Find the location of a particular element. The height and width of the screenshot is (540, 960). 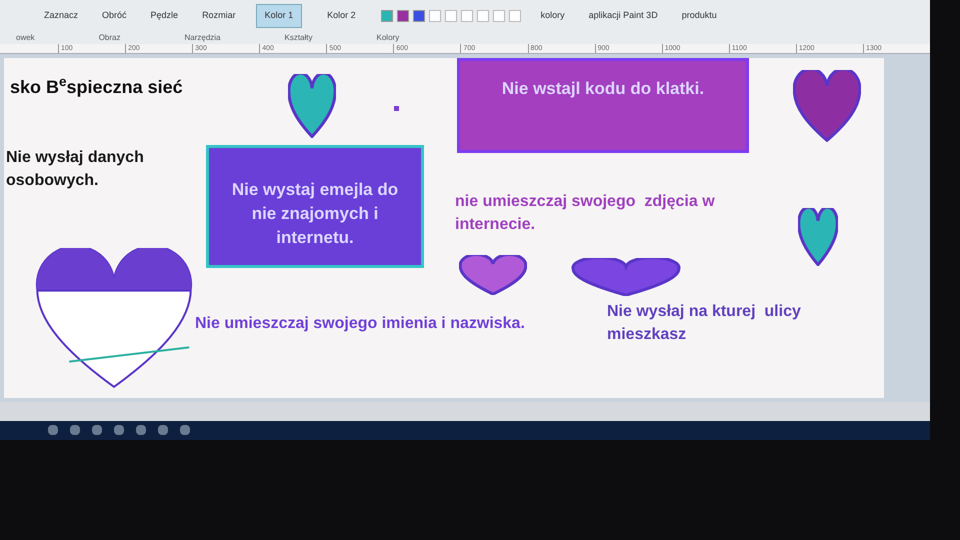

canvas-text: Nie umieszczaj swojego imienia i nazwiska. is located at coordinates (360, 324).